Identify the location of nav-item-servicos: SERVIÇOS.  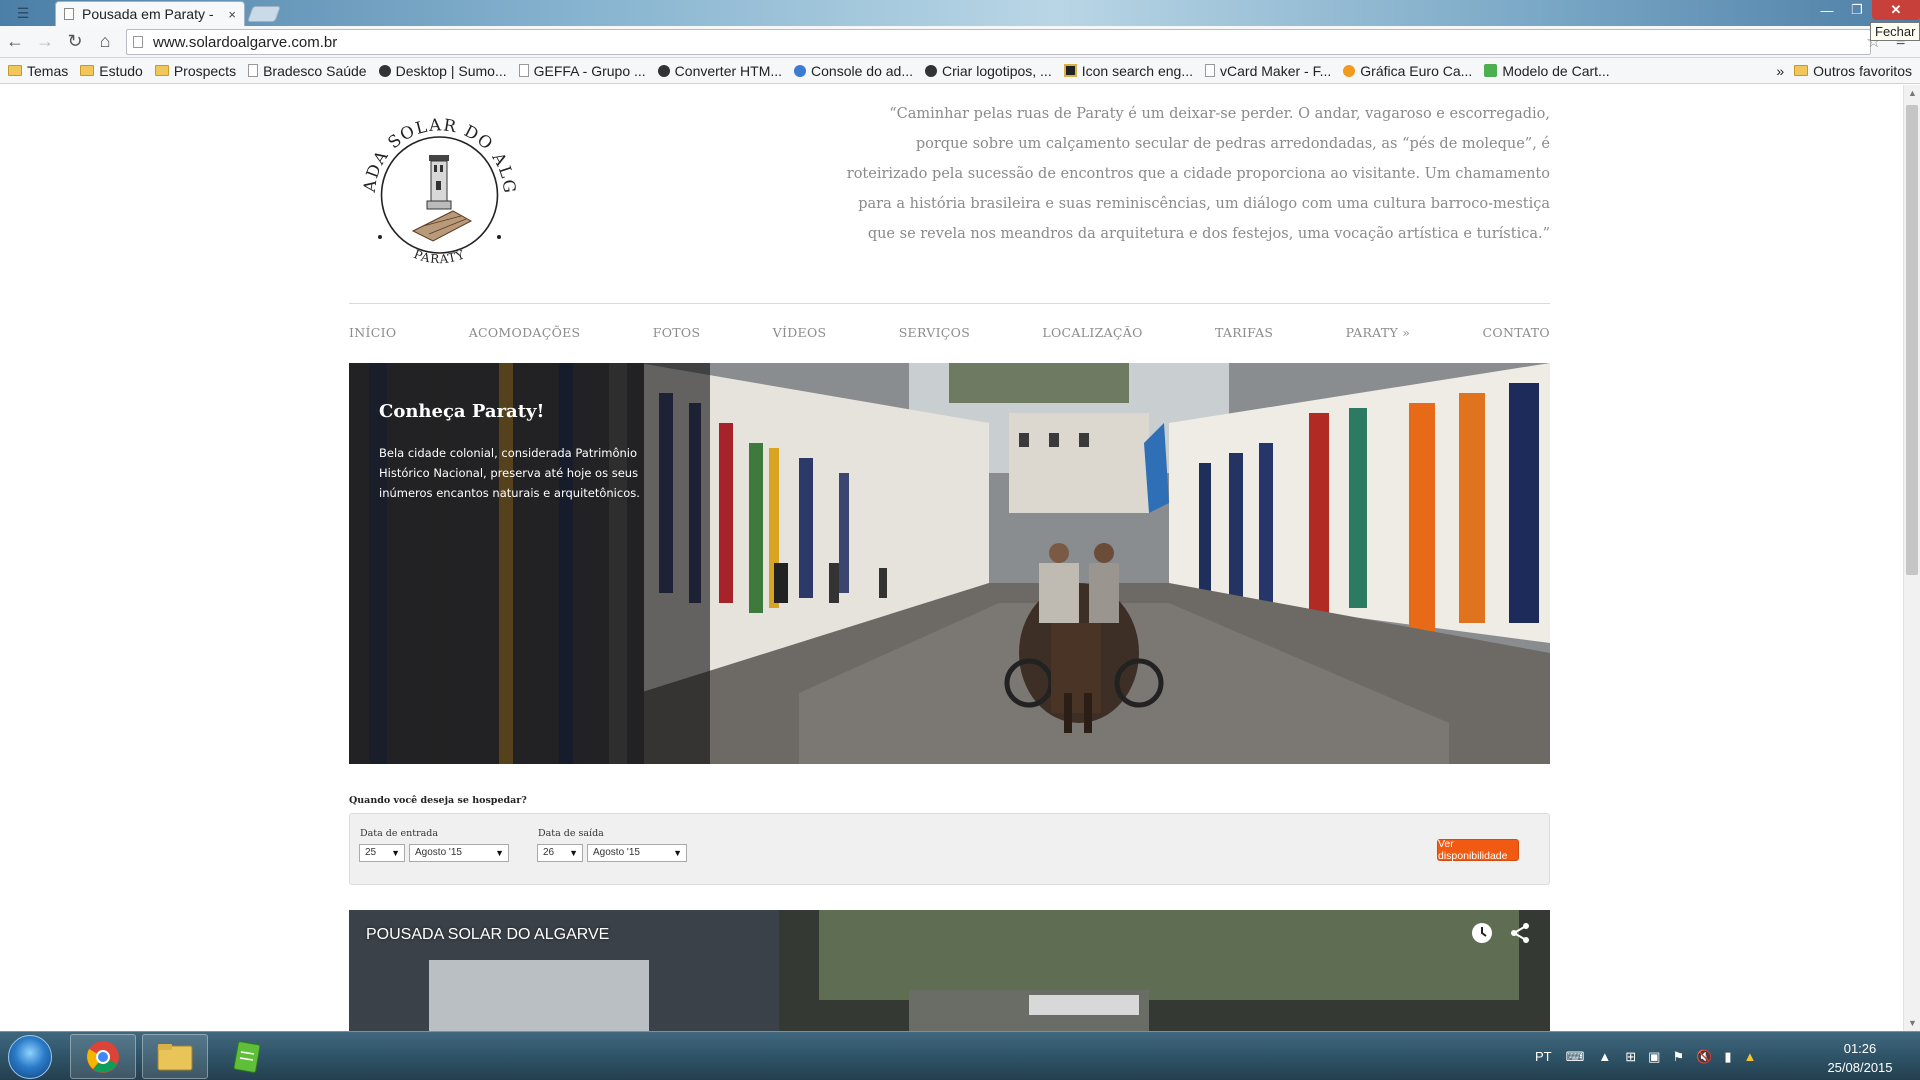
(934, 332).